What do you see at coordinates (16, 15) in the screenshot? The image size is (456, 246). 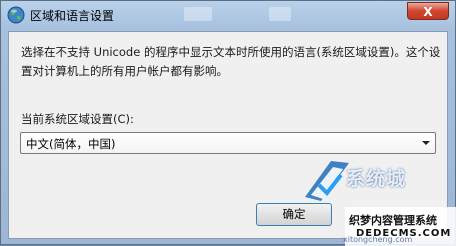 I see `globe-icon` at bounding box center [16, 15].